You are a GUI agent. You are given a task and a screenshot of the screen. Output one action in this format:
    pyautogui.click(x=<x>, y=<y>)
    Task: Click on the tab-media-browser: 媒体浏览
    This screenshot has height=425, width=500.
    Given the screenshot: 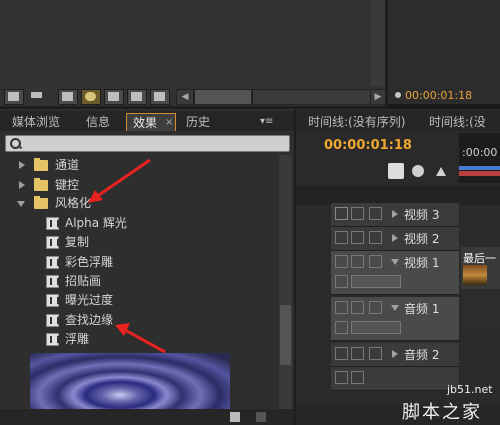 What is the action you would take?
    pyautogui.click(x=36, y=122)
    